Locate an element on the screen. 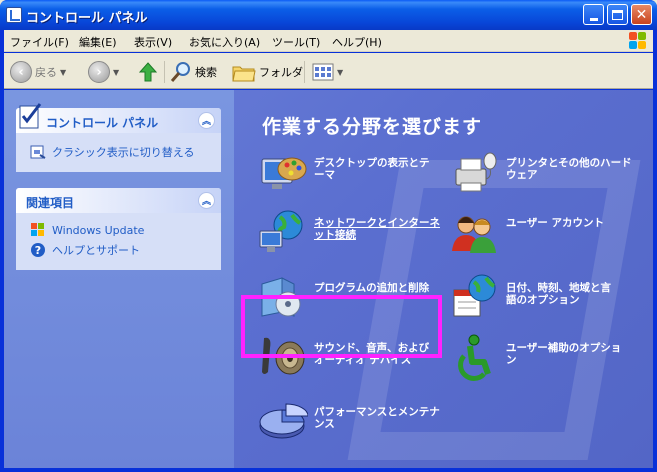 This screenshot has height=472, width=657. folders-button: フォルダ is located at coordinates (267, 72).